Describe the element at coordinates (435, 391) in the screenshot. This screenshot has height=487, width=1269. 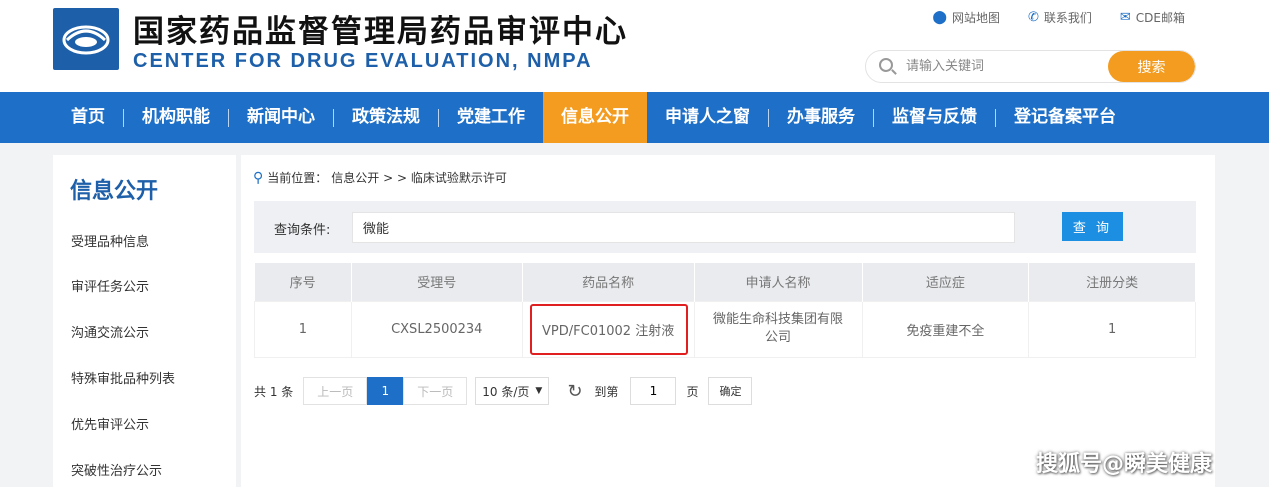
I see `next-page-button: 下一页` at that location.